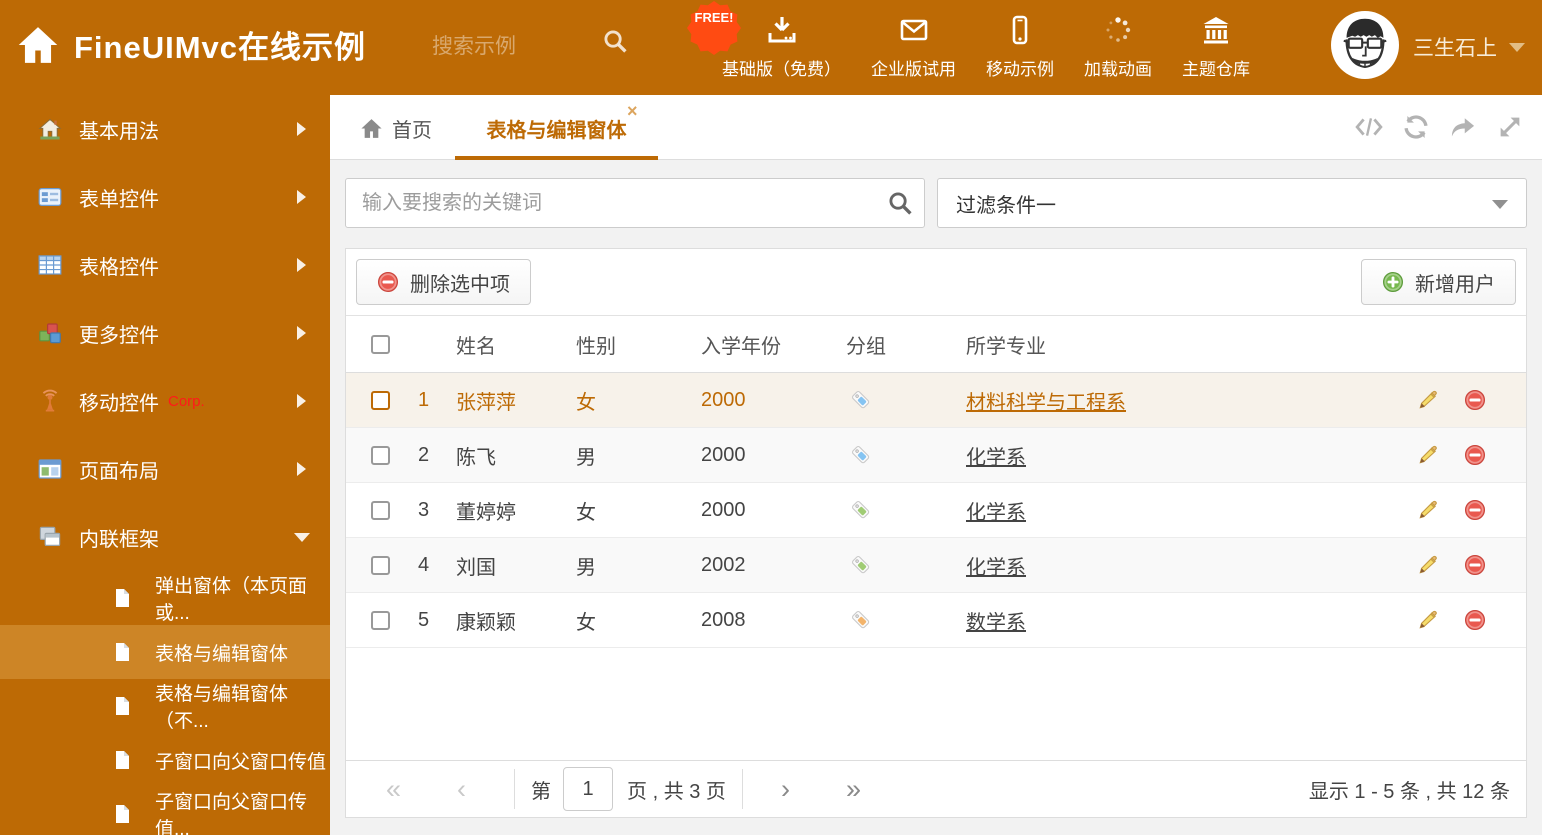 Image resolution: width=1542 pixels, height=835 pixels. I want to click on row-index: 2, so click(423, 454).